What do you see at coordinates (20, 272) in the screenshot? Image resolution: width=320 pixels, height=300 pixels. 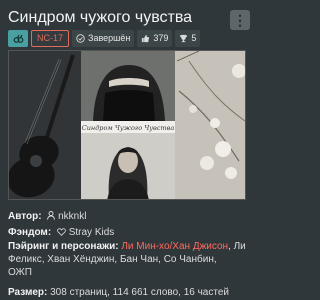 I see `characters-list-cont: ОЖП` at bounding box center [20, 272].